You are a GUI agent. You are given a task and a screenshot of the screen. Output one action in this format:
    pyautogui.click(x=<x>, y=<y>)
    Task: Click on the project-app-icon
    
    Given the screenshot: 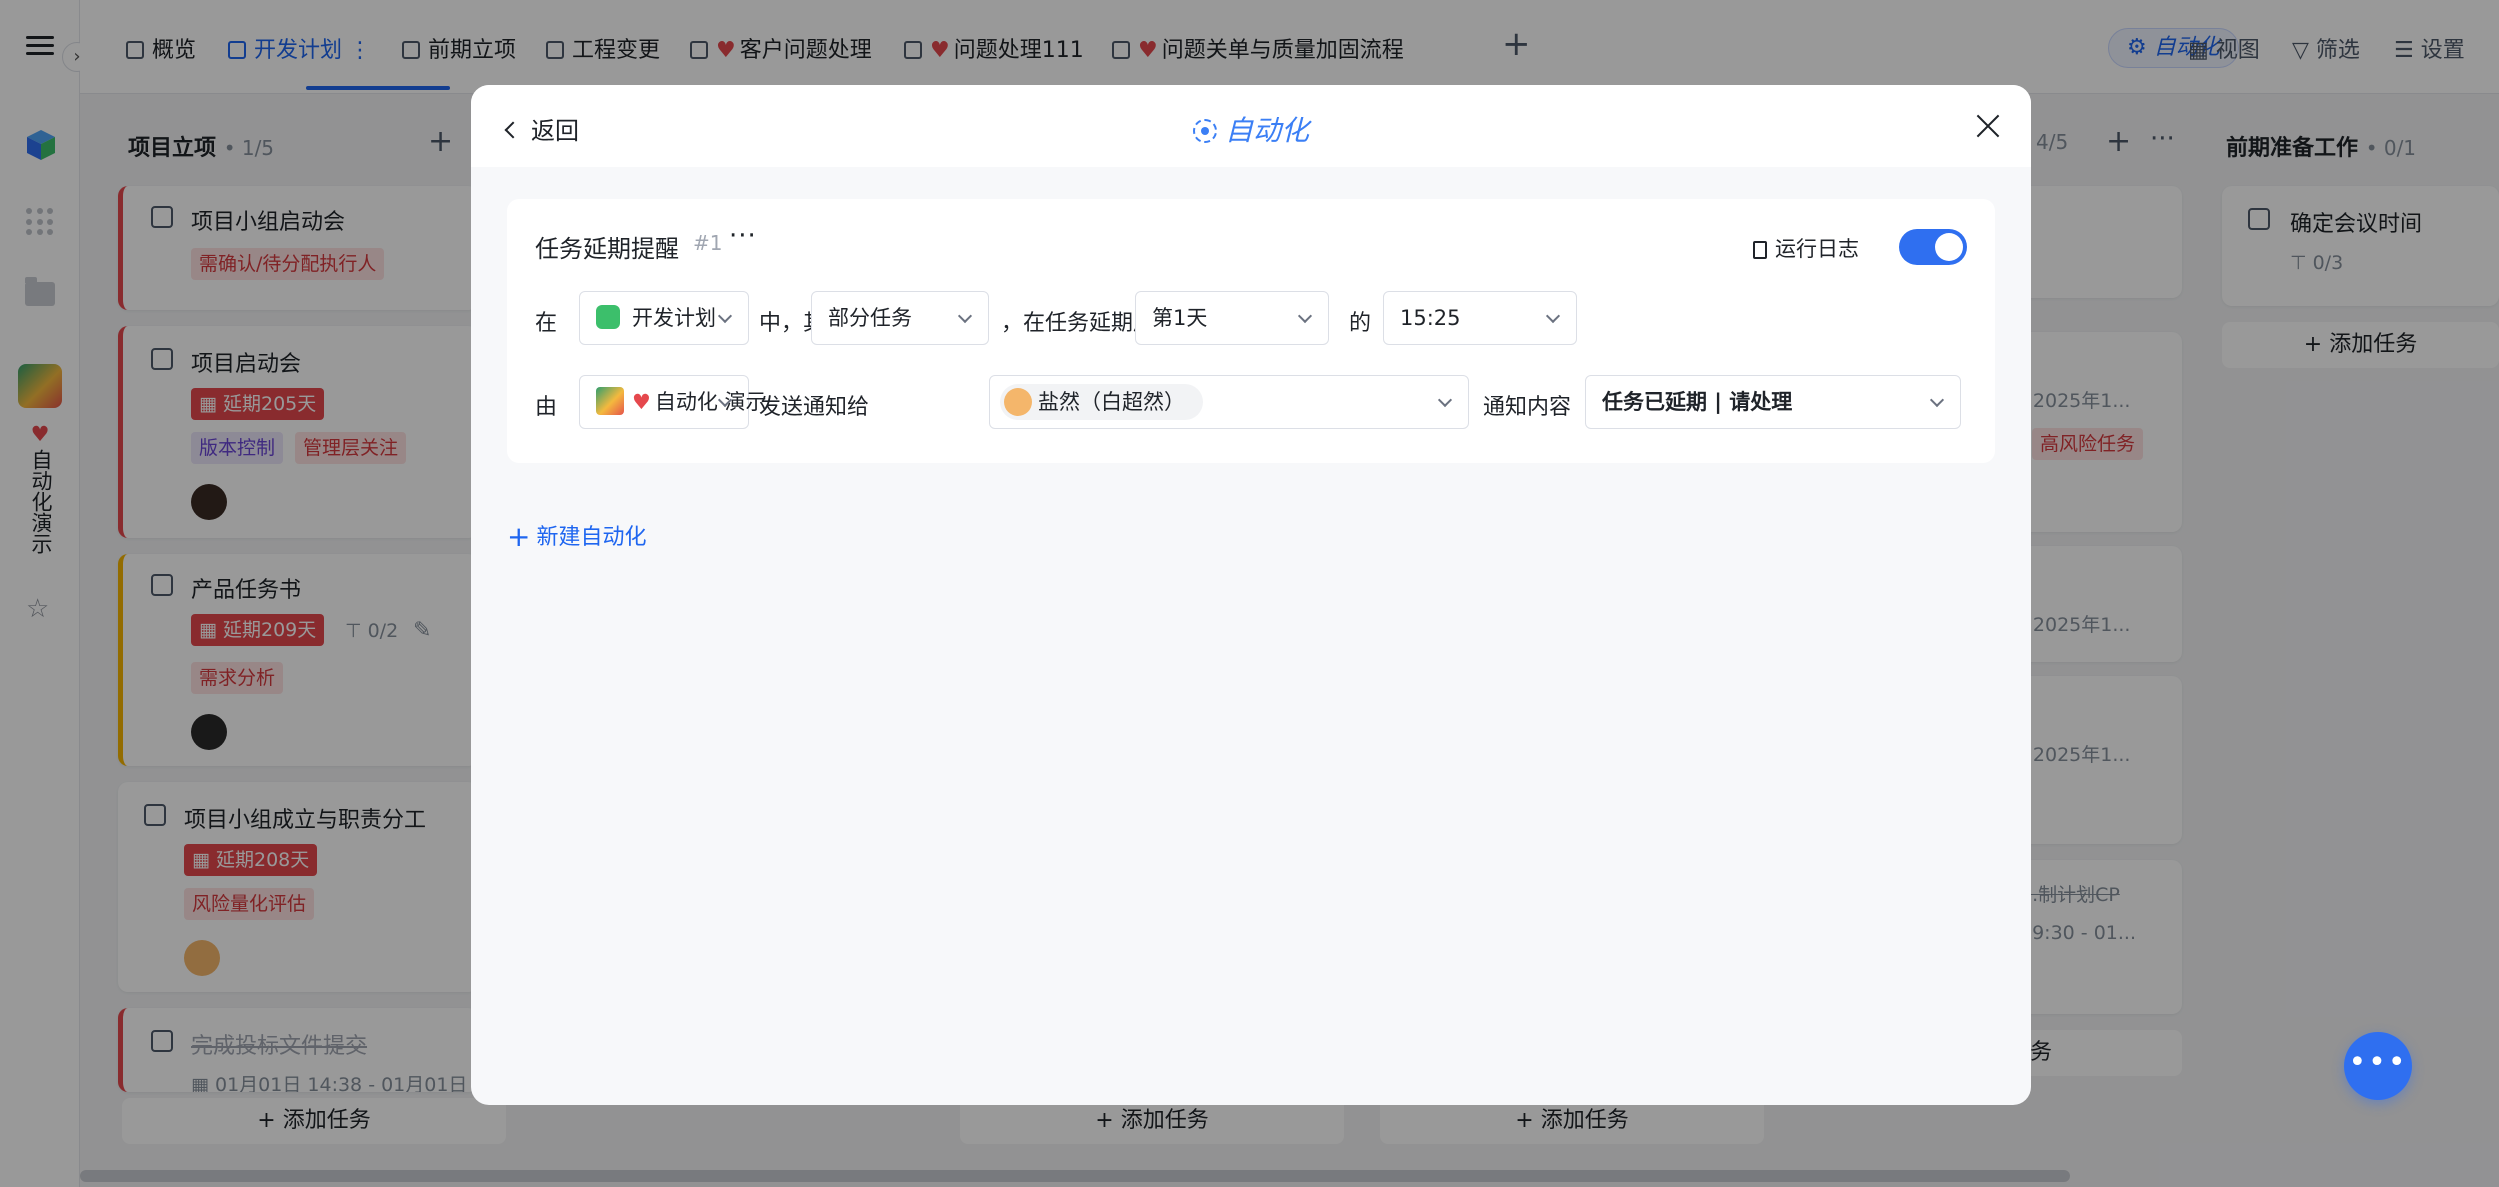 What is the action you would take?
    pyautogui.click(x=608, y=317)
    